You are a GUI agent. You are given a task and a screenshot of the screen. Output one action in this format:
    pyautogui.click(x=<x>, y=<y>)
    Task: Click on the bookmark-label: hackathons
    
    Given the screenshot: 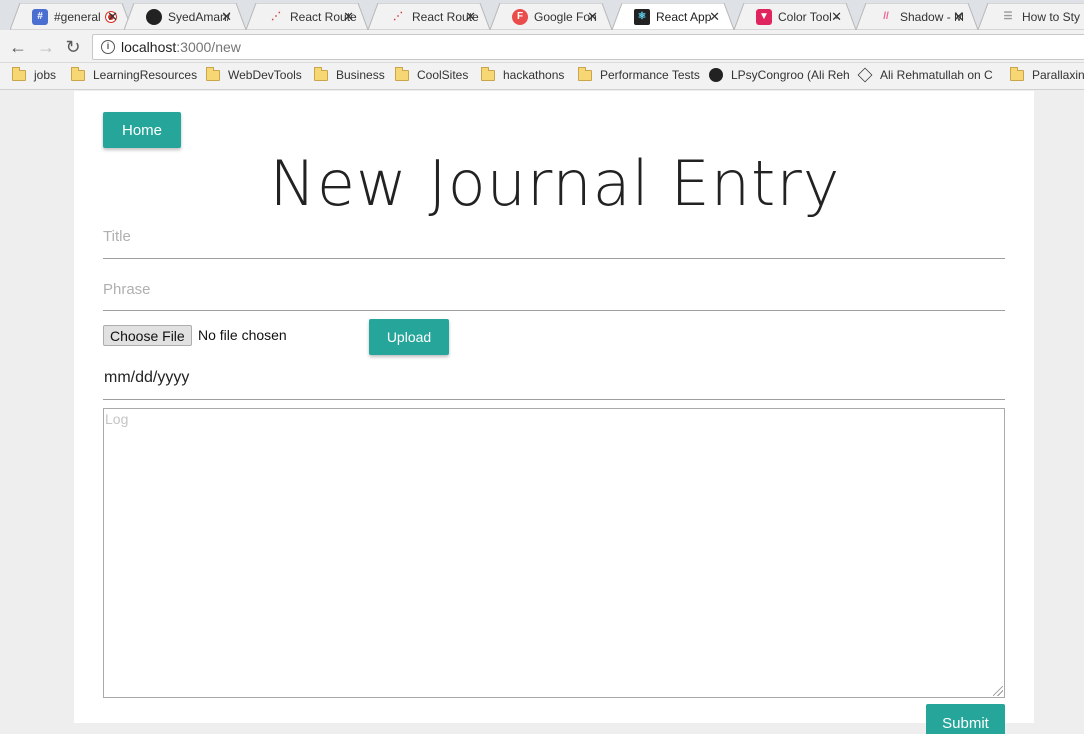 What is the action you would take?
    pyautogui.click(x=534, y=75)
    